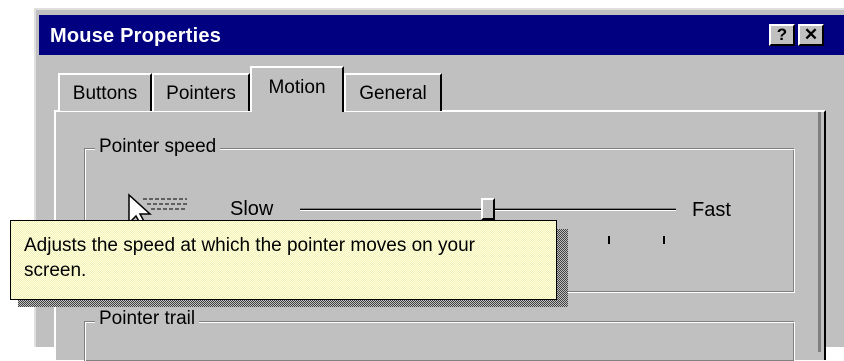 The image size is (844, 361). Describe the element at coordinates (147, 319) in the screenshot. I see `pointer-trail-label: Pointer trail` at that location.